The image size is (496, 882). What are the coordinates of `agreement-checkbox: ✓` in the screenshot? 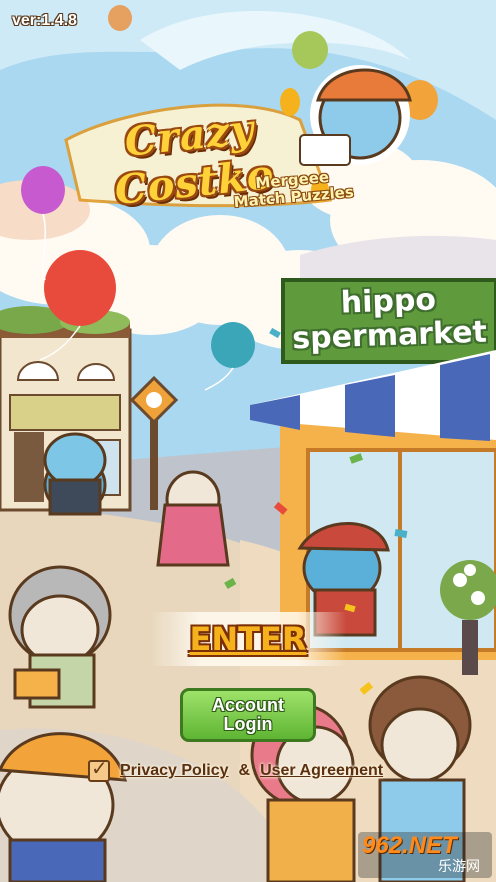 It's located at (99, 769).